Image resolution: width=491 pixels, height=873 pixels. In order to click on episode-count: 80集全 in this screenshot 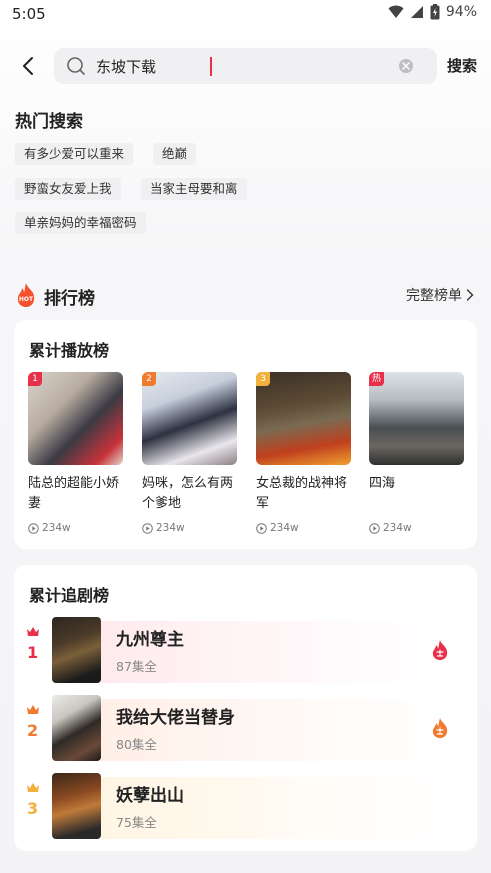, I will do `click(136, 744)`.